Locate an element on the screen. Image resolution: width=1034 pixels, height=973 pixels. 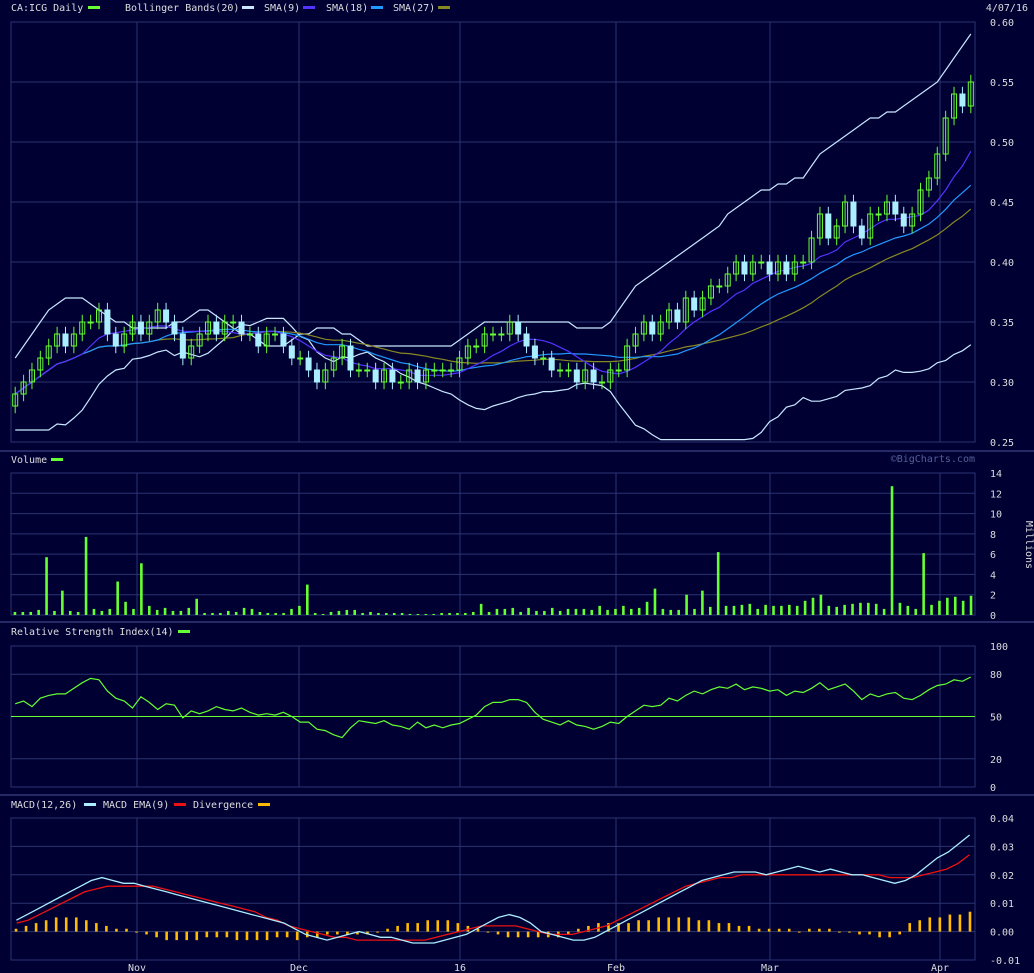
date-label: 4/07/16 is located at coordinates (1007, 8).